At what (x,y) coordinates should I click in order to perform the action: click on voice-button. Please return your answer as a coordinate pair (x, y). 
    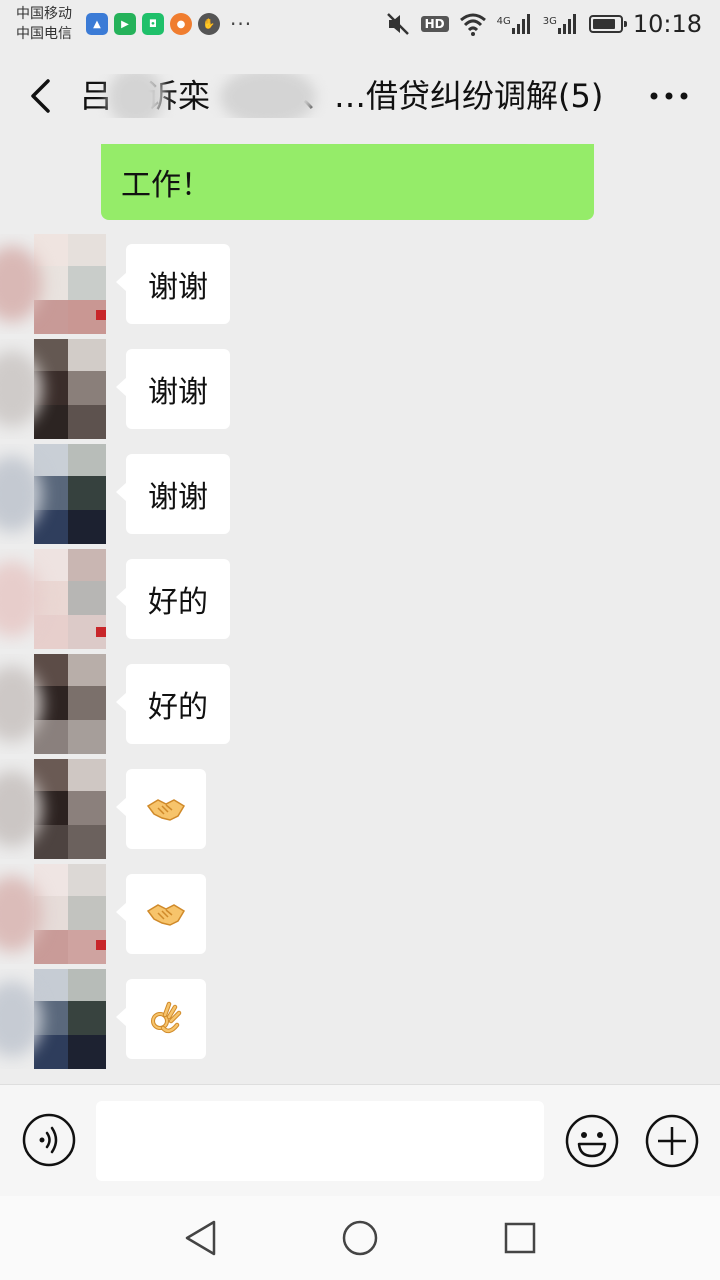
    Looking at the image, I should click on (49, 1140).